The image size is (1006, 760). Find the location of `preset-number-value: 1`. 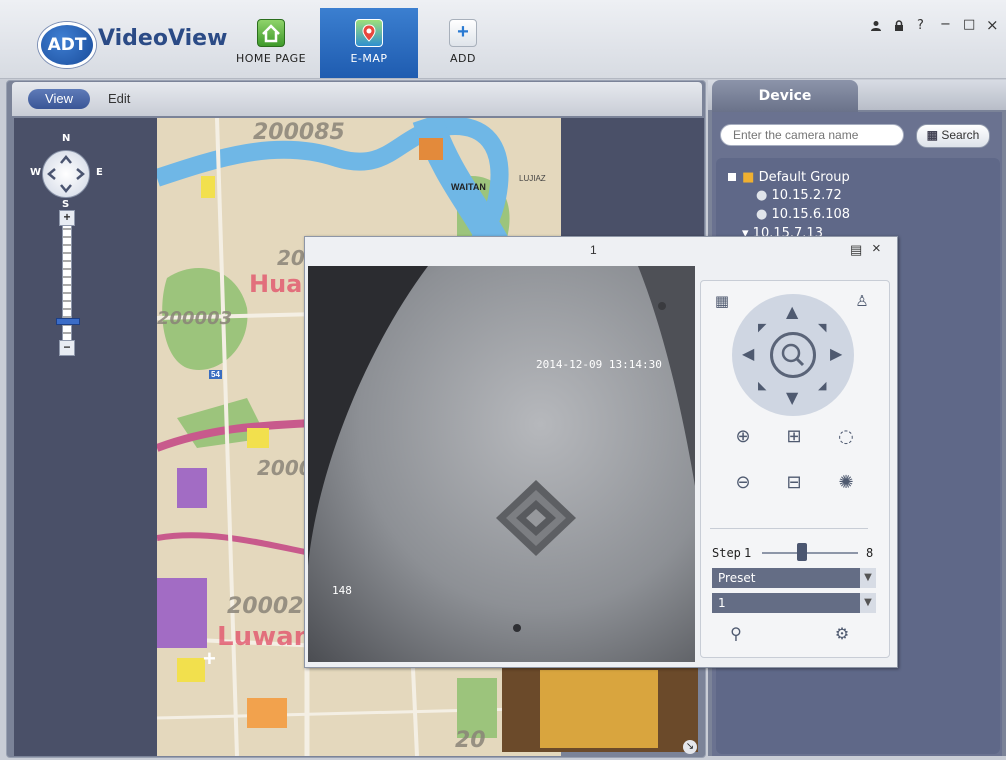

preset-number-value: 1 is located at coordinates (722, 603).